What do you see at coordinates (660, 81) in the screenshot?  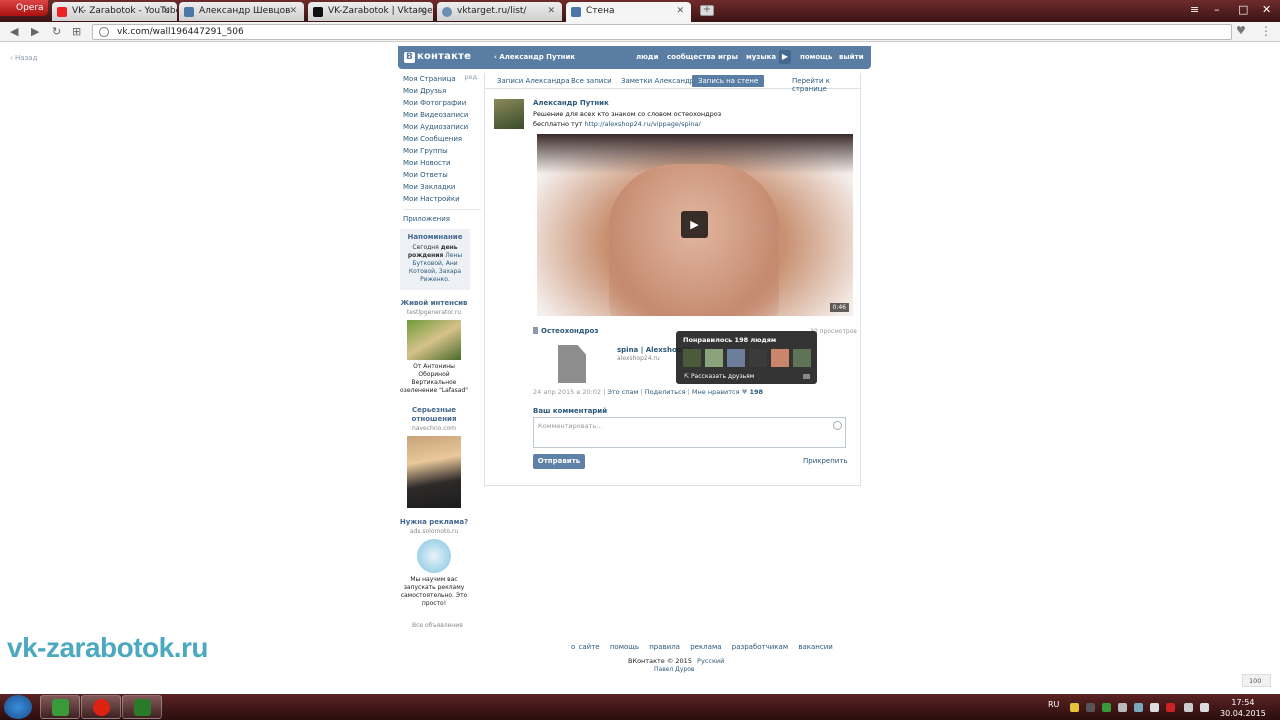 I see `tab-alexander-notes: Заметки Александра` at bounding box center [660, 81].